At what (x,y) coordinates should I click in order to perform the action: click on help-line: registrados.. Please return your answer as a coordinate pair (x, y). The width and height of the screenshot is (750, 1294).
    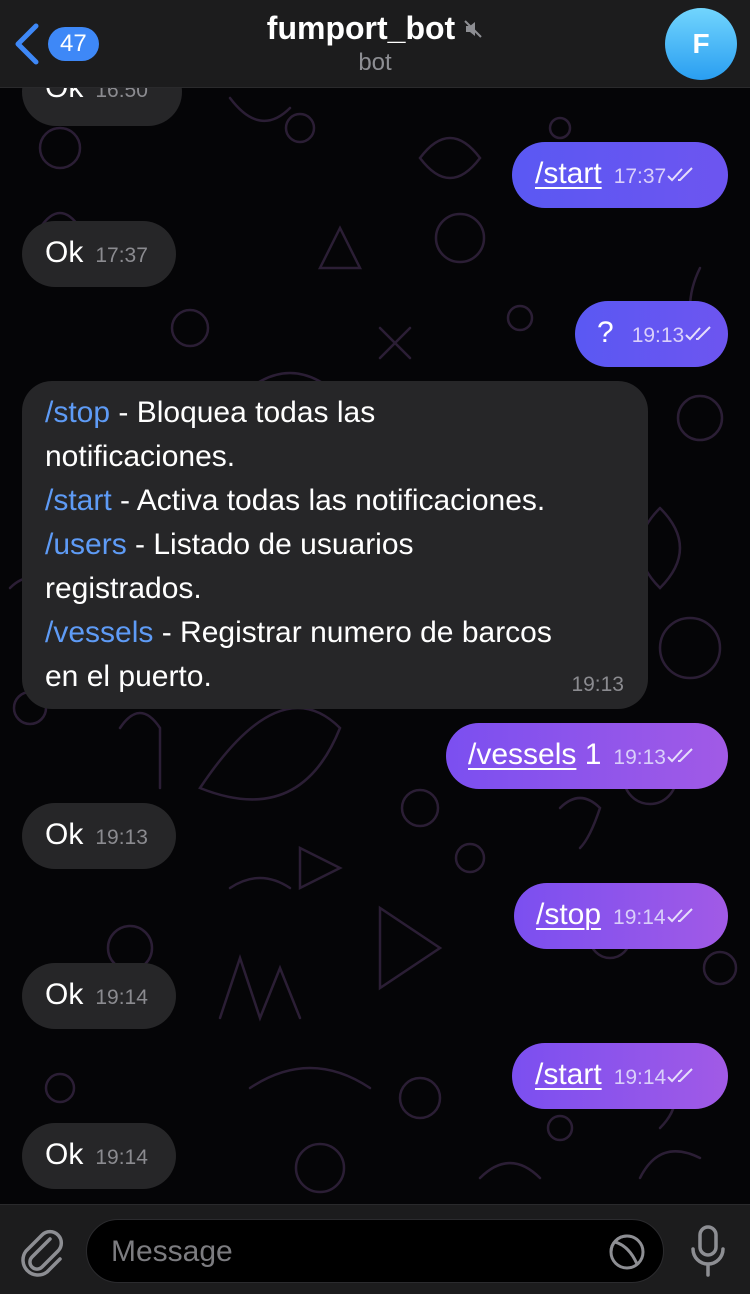
    Looking at the image, I should click on (340, 589).